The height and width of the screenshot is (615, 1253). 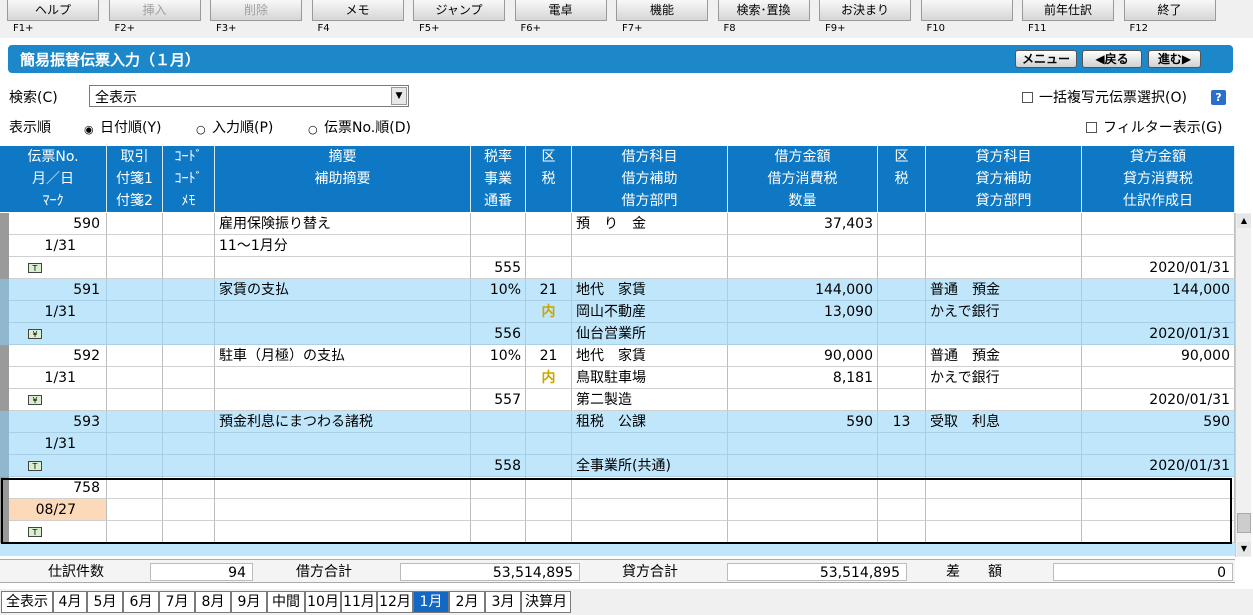 What do you see at coordinates (1004, 378) in the screenshot?
I see `cell-credit-account: かえで銀行` at bounding box center [1004, 378].